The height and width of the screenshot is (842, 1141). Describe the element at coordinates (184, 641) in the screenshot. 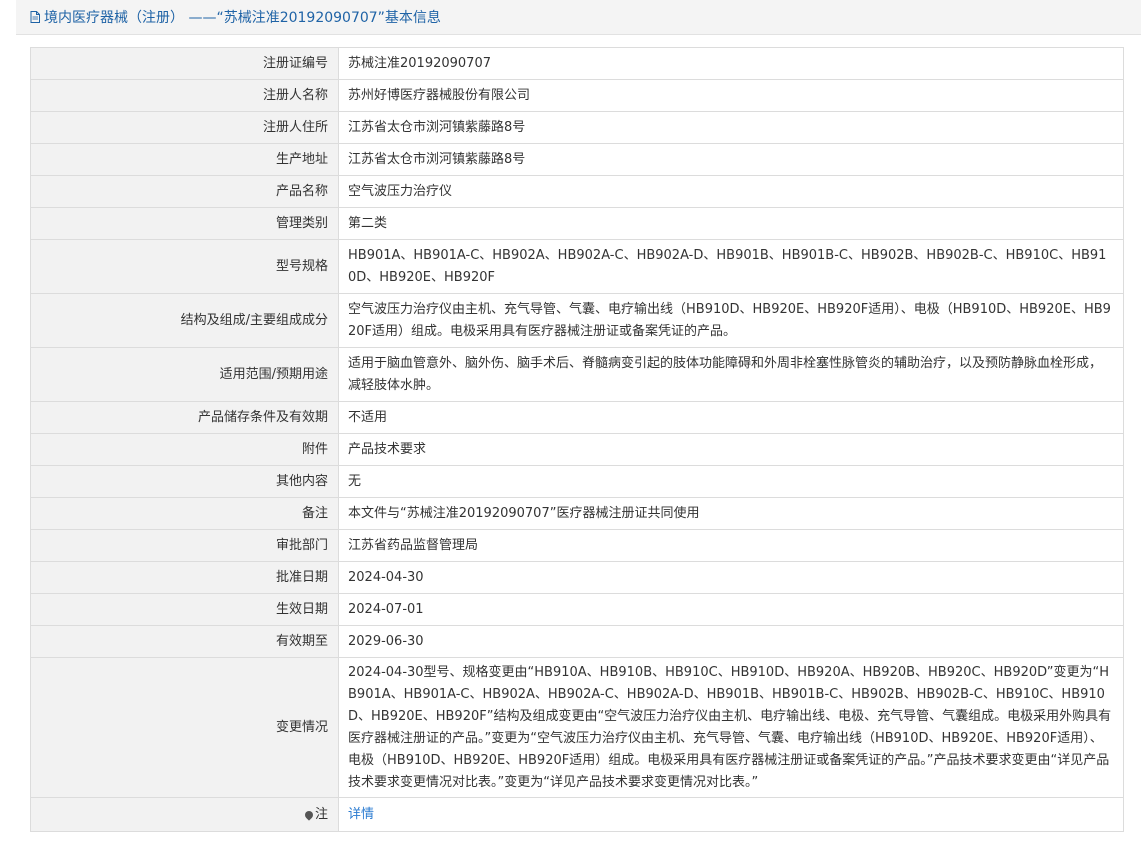

I see `field-label: 有效期至` at that location.